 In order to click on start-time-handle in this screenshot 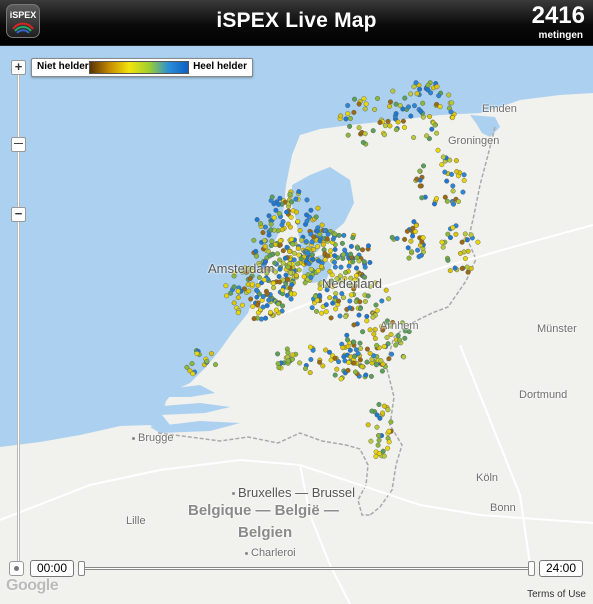, I will do `click(81, 568)`.